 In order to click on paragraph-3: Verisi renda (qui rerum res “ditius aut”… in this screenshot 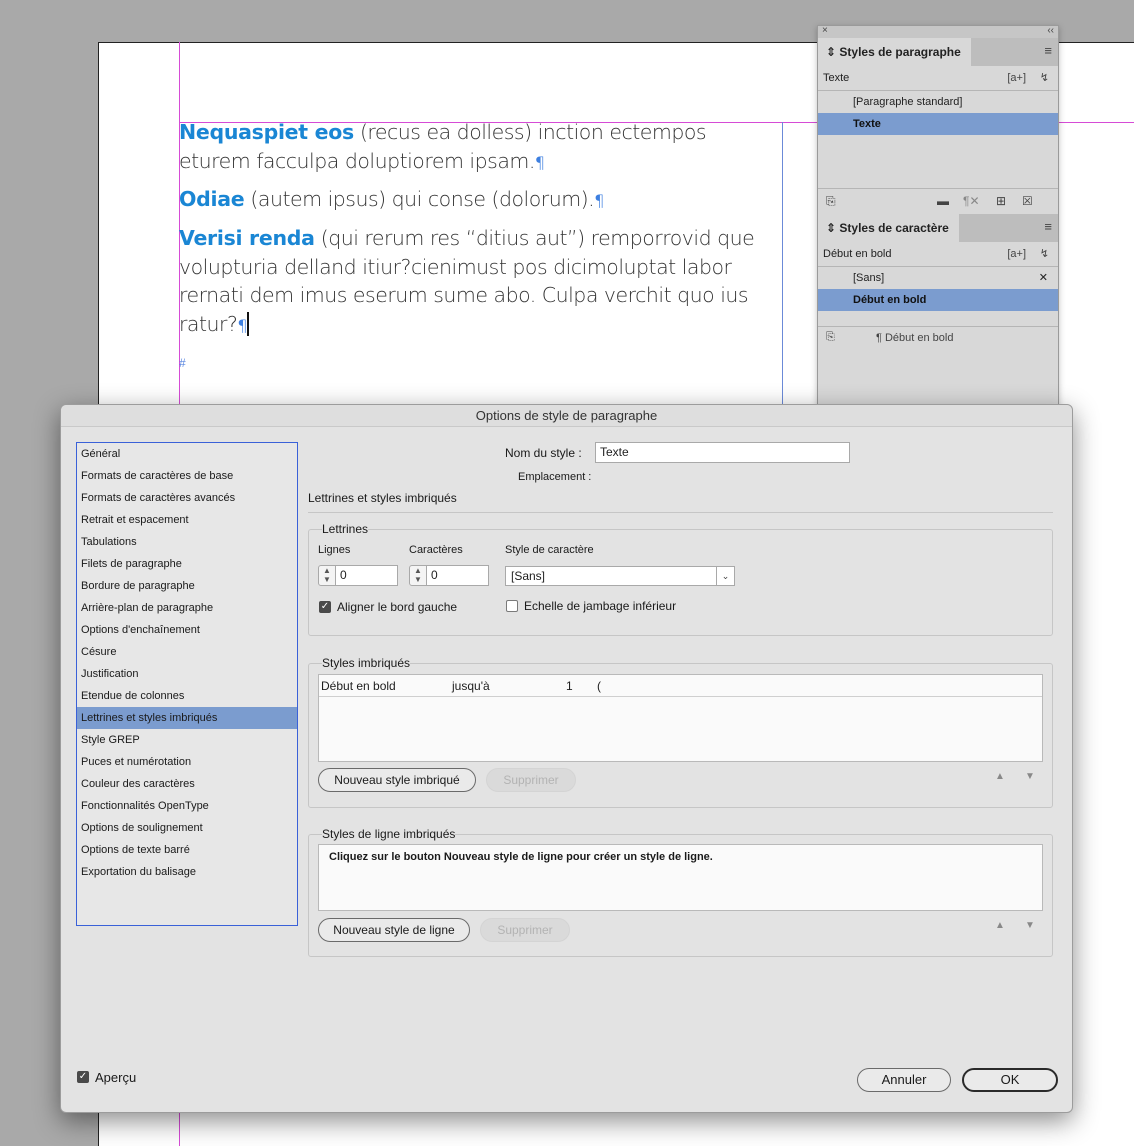, I will do `click(478, 282)`.